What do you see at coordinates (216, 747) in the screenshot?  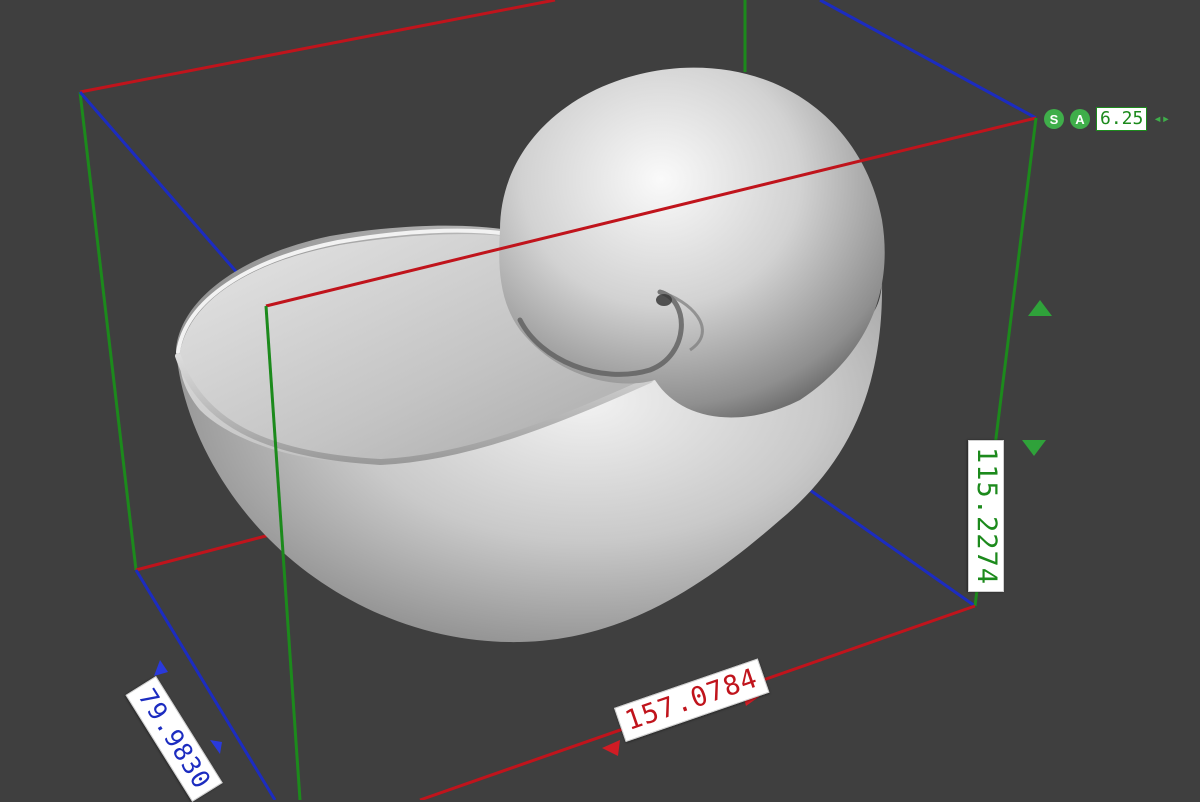 I see `depth-handle-down-icon` at bounding box center [216, 747].